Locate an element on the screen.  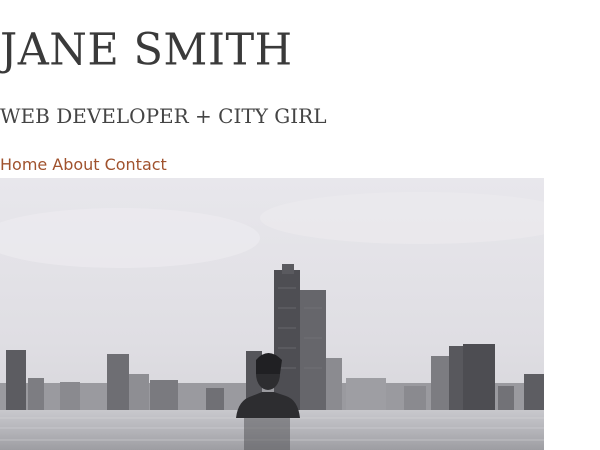
site-title: JANE SMITH is located at coordinates (146, 50).